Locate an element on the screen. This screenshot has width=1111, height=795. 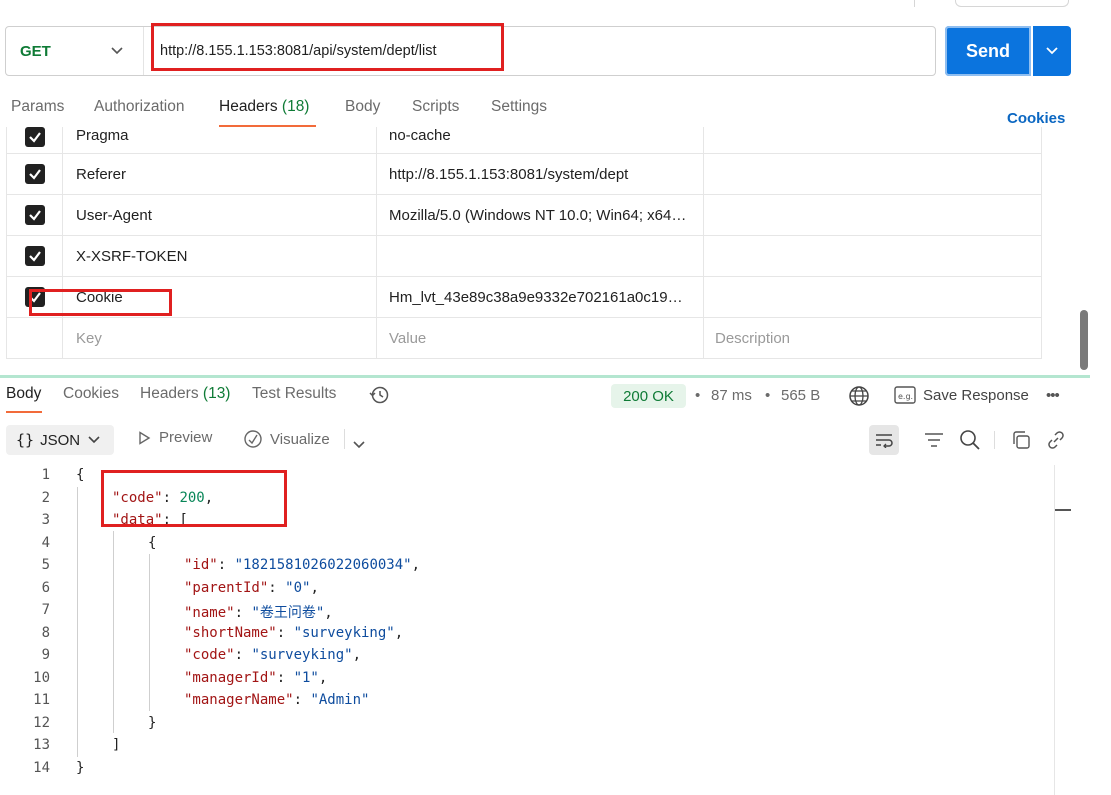
header-value: http://8.155.1.153:8081/system/dept is located at coordinates (540, 174).